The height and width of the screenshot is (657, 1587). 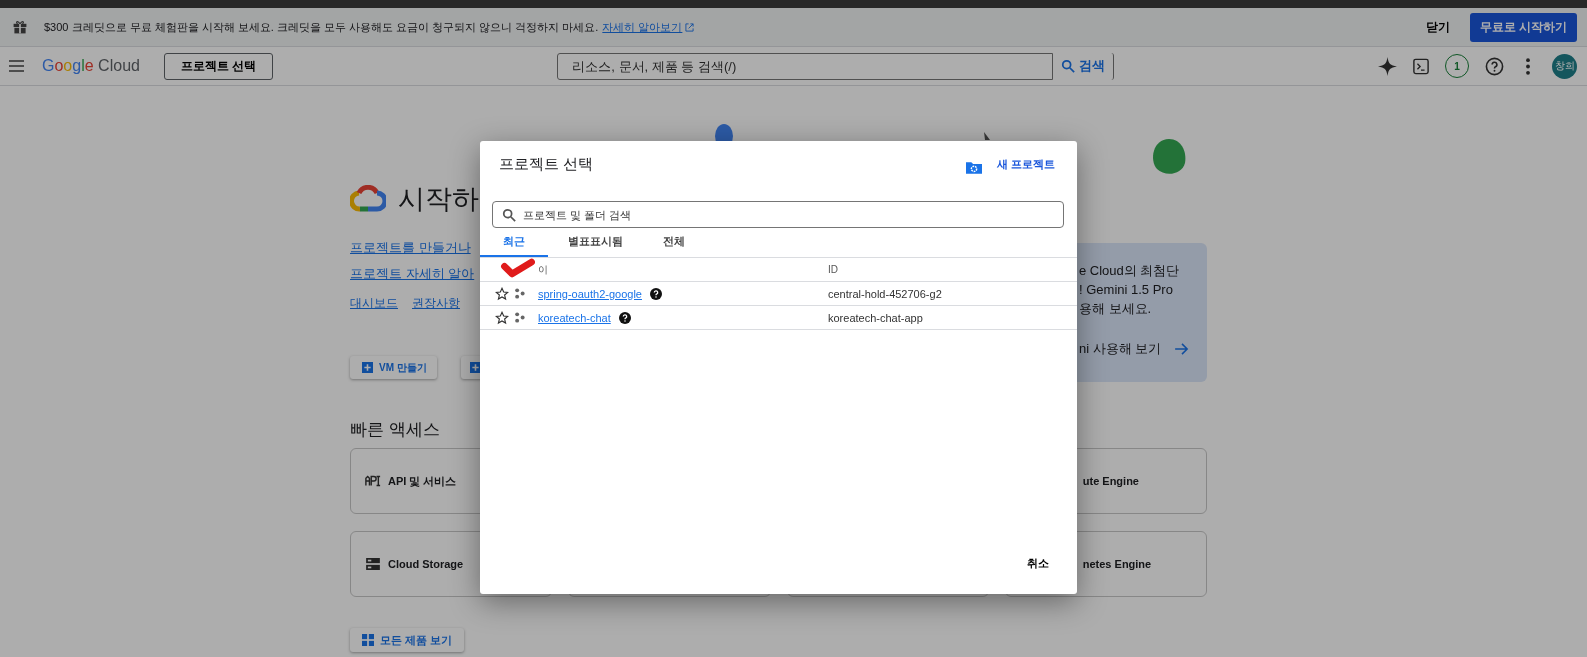 What do you see at coordinates (373, 564) in the screenshot?
I see `storage-icon` at bounding box center [373, 564].